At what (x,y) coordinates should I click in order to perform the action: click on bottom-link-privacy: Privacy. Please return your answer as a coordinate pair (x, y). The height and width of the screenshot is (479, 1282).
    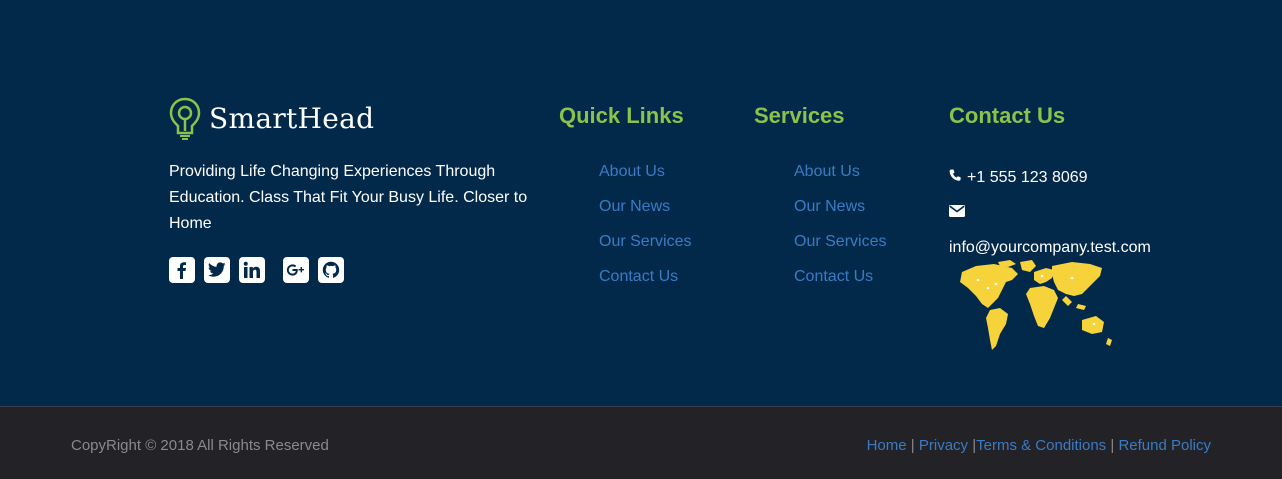
    Looking at the image, I should click on (943, 445).